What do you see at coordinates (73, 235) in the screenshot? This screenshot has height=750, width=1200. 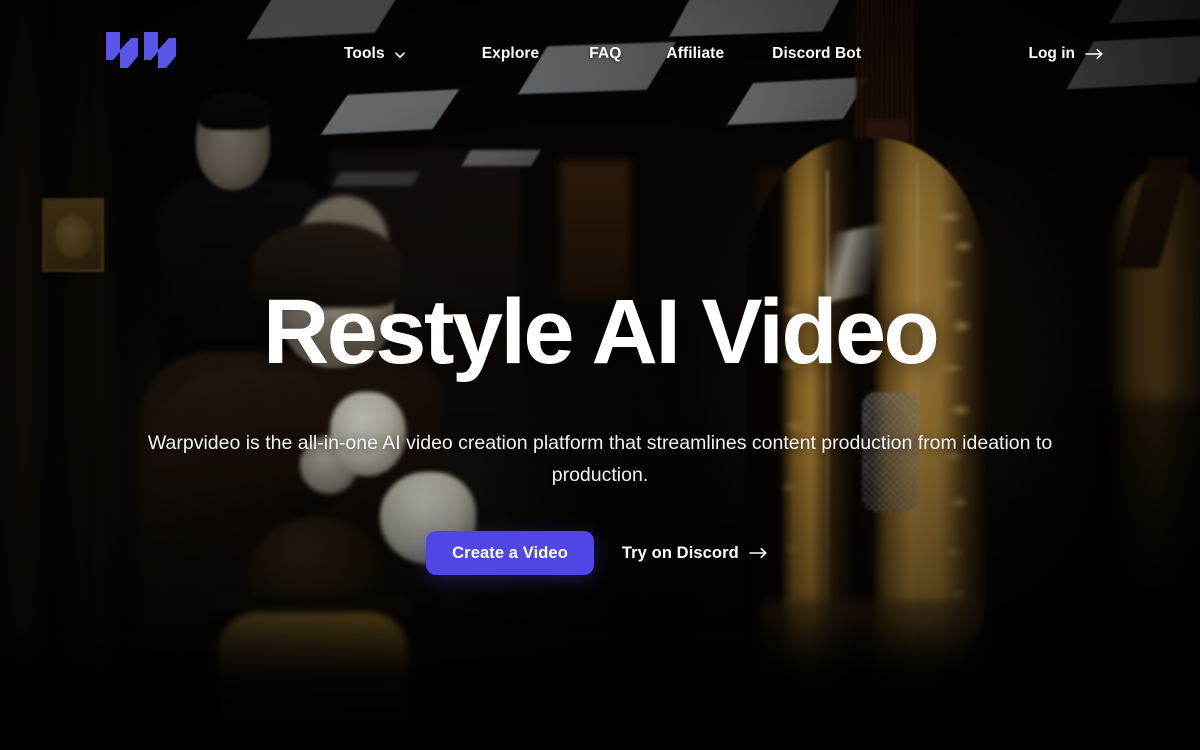 I see `bg-framed-plaque` at bounding box center [73, 235].